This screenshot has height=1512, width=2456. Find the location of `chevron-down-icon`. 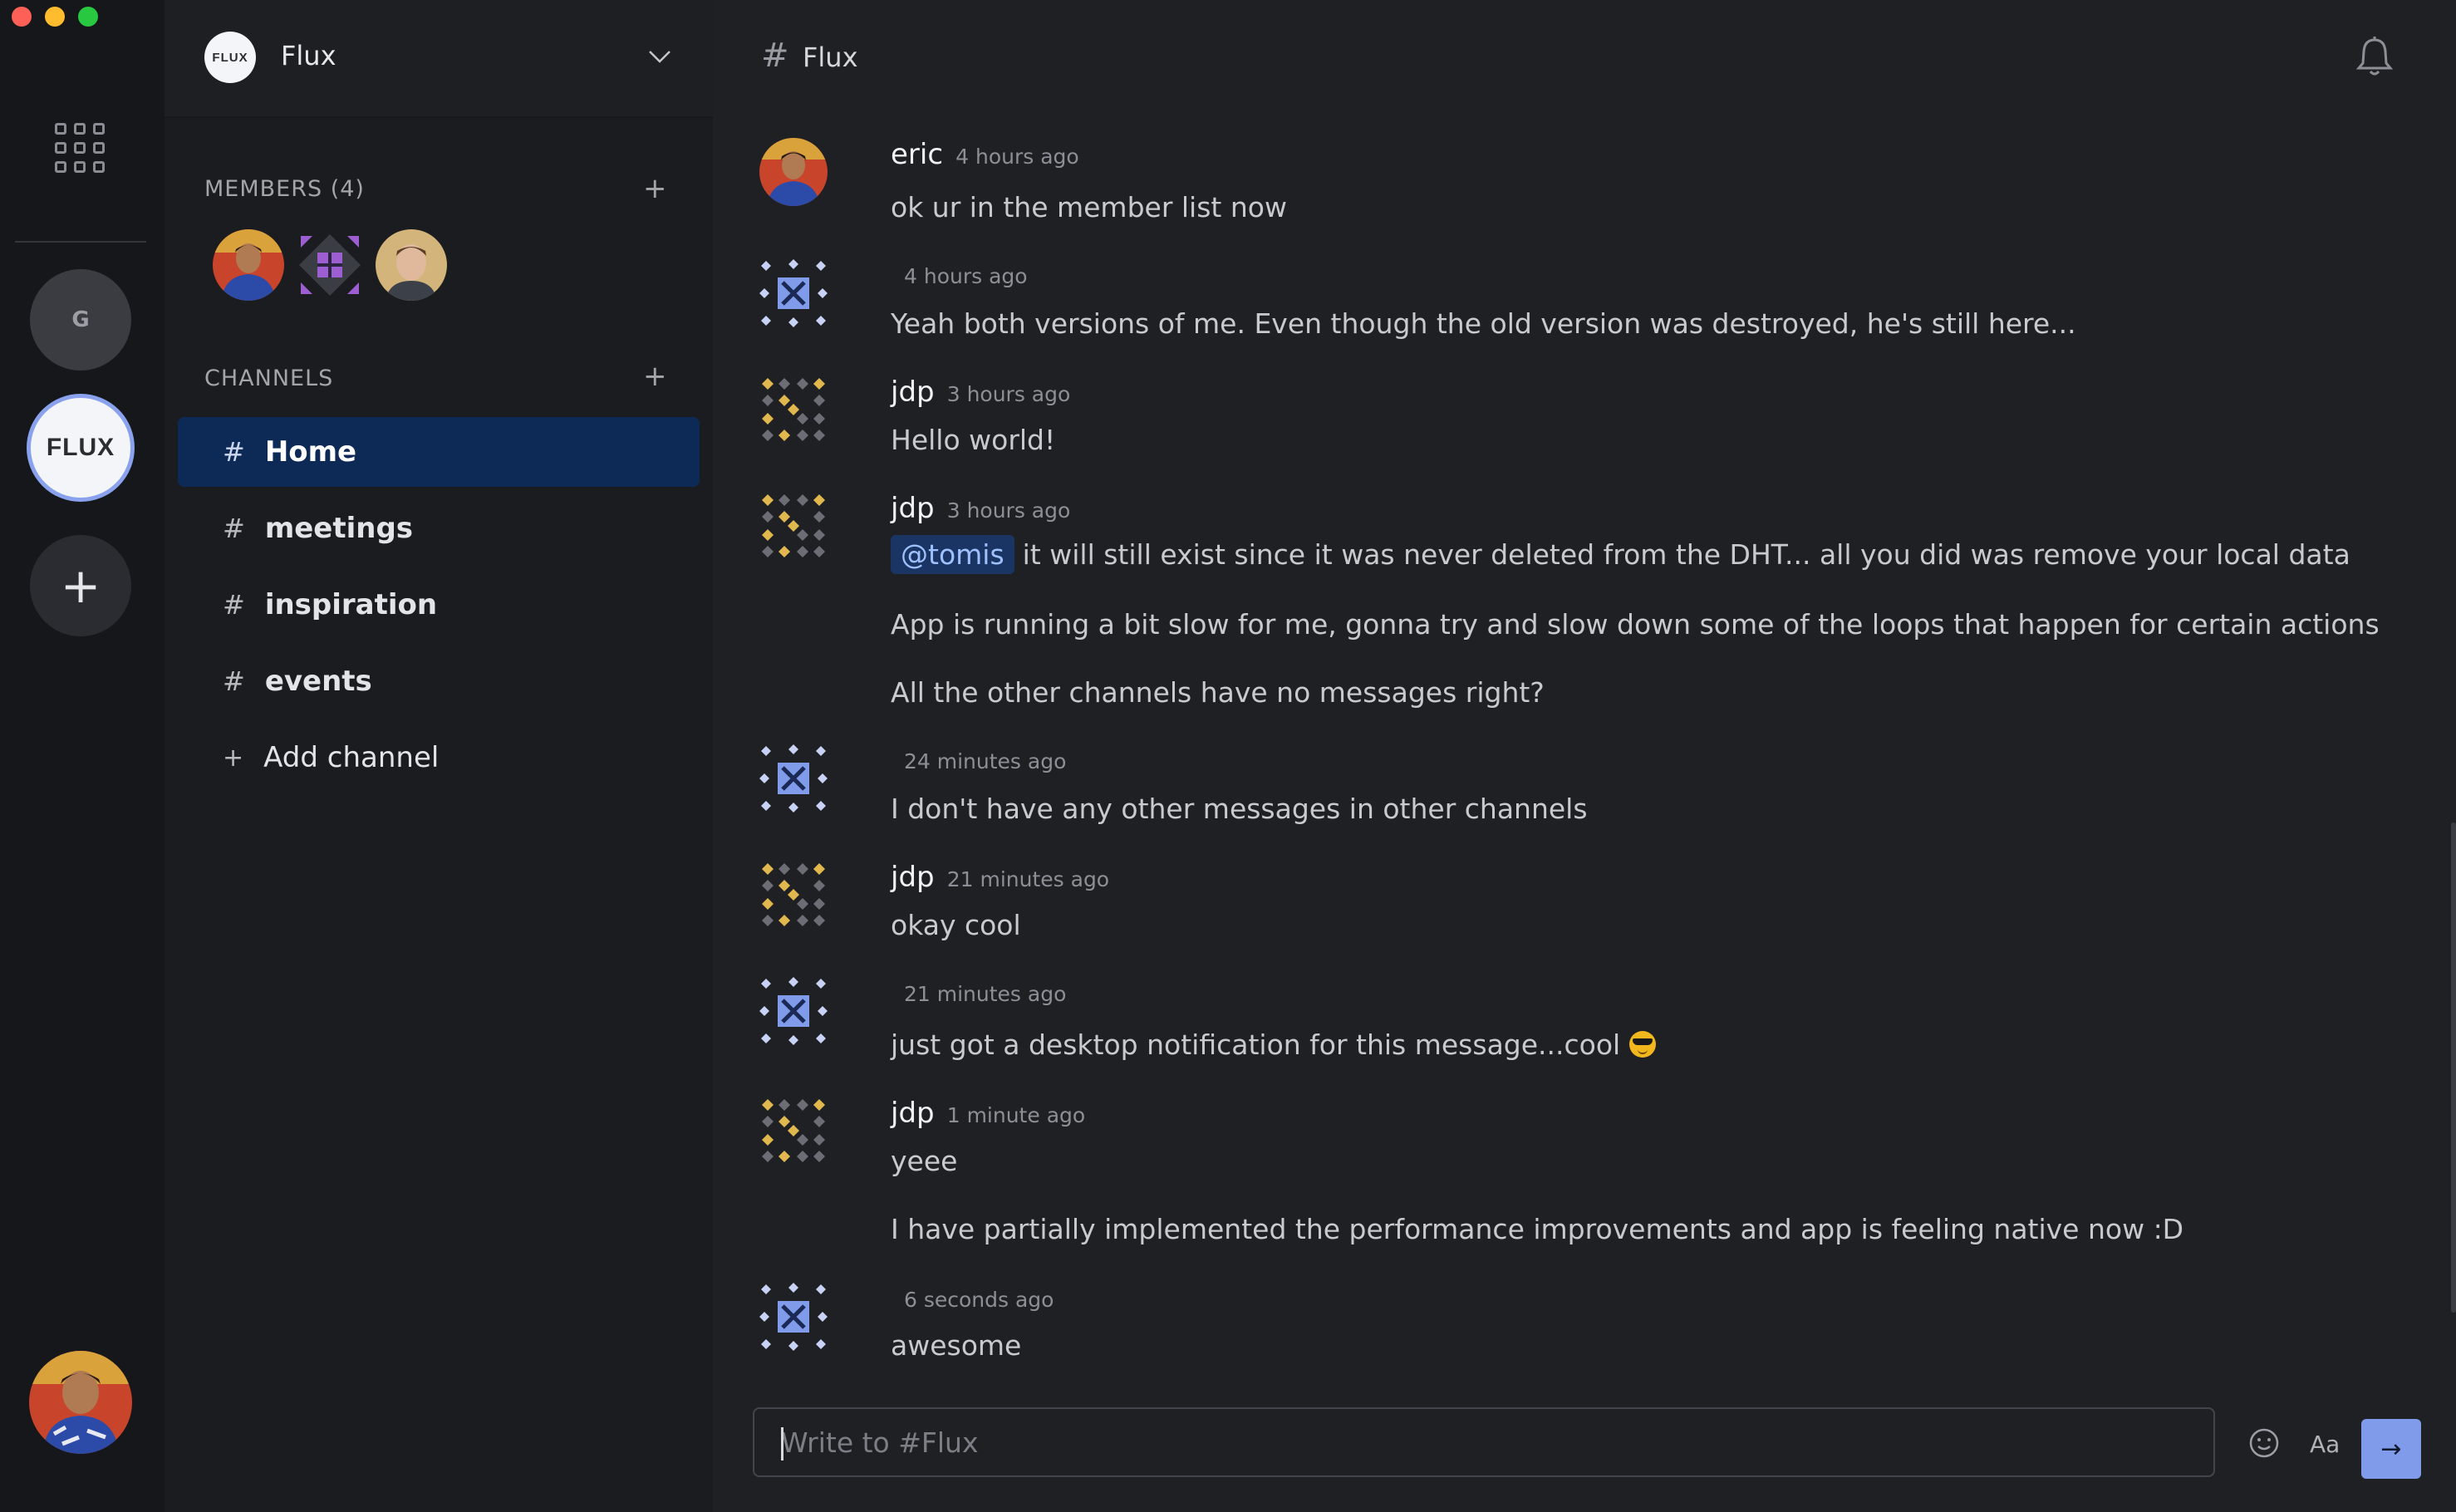

chevron-down-icon is located at coordinates (660, 57).